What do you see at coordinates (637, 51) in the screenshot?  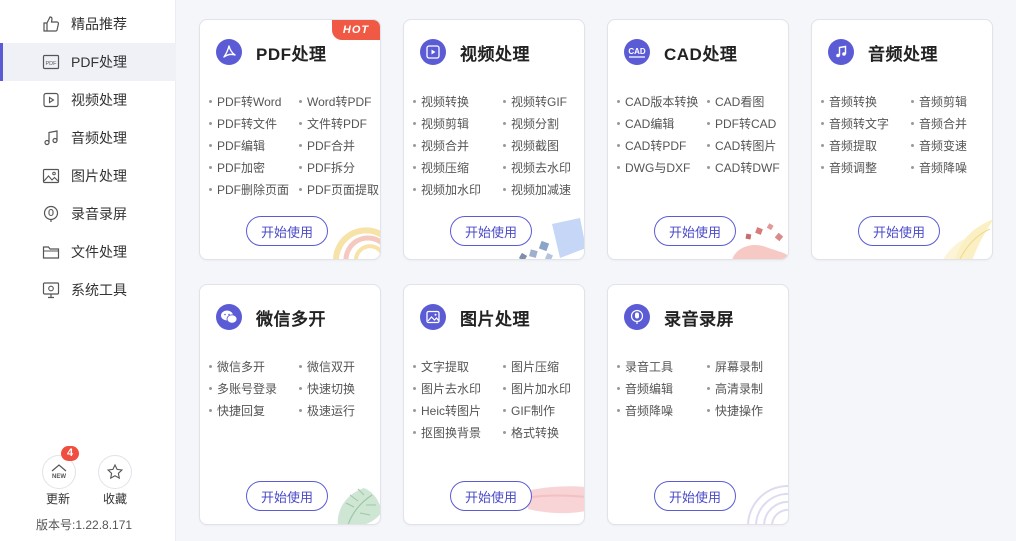 I see `svg-text: CAD` at bounding box center [637, 51].